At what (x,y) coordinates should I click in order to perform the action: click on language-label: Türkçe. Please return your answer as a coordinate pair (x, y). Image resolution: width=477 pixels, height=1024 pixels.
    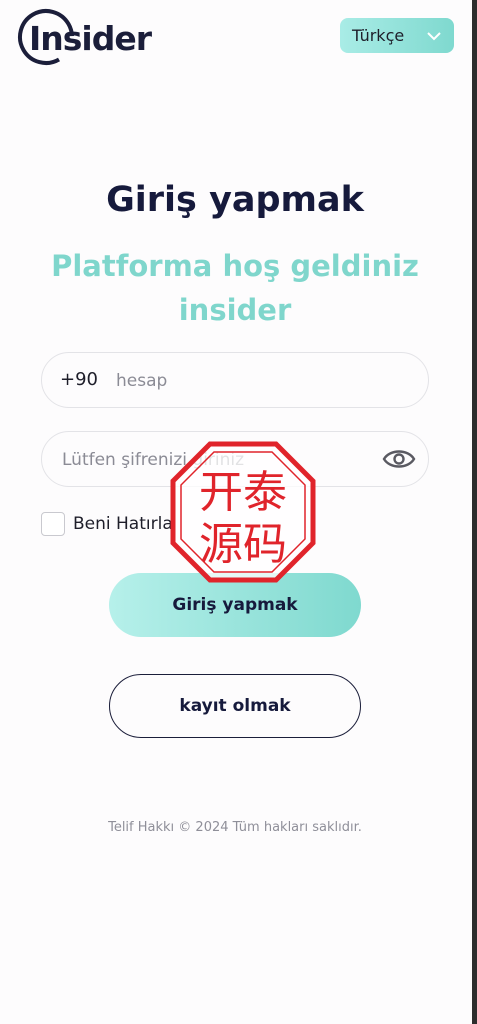
    Looking at the image, I should click on (378, 35).